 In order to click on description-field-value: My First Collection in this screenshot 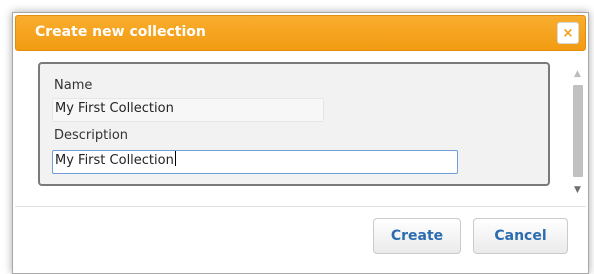, I will do `click(114, 160)`.